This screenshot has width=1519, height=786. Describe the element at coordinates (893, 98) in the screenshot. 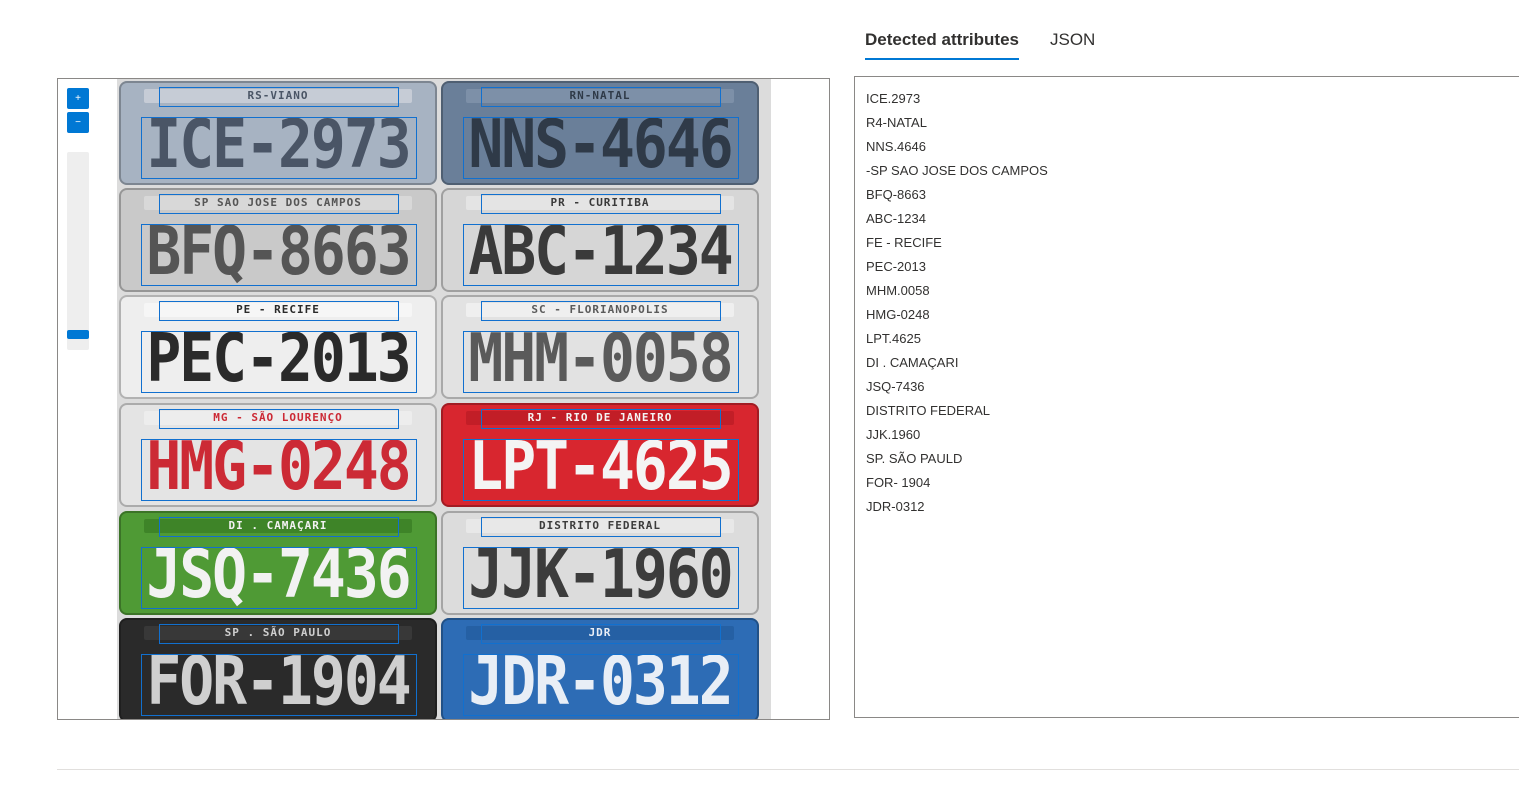

I see `attribute-item: ICE.2973` at that location.